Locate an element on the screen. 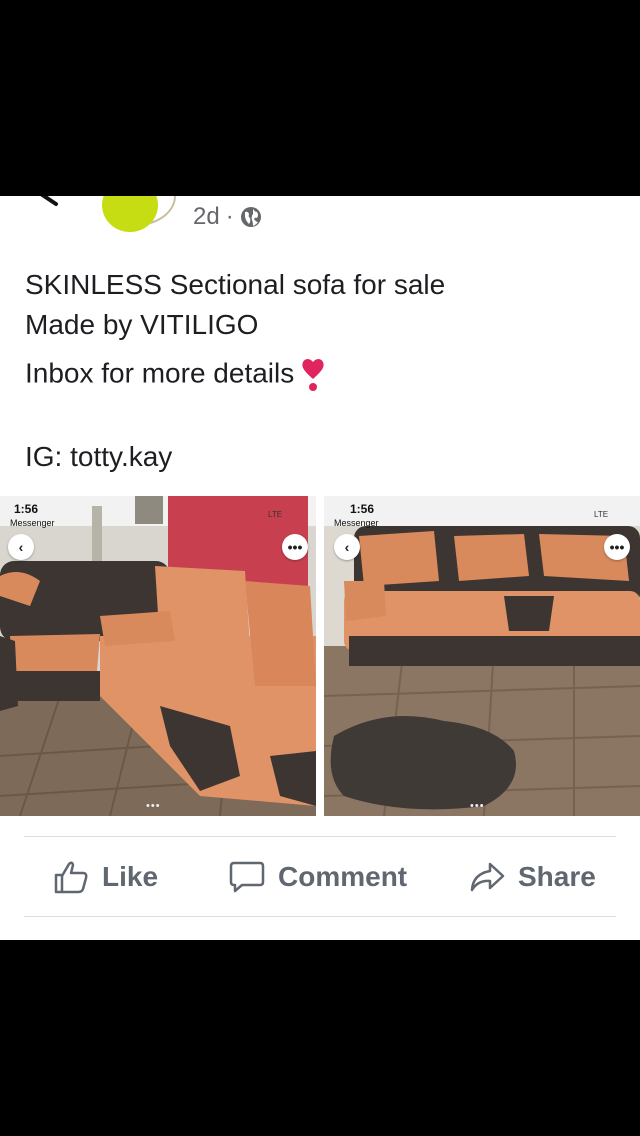 The width and height of the screenshot is (640, 1136). status-time-left: 1:56 is located at coordinates (26, 509).